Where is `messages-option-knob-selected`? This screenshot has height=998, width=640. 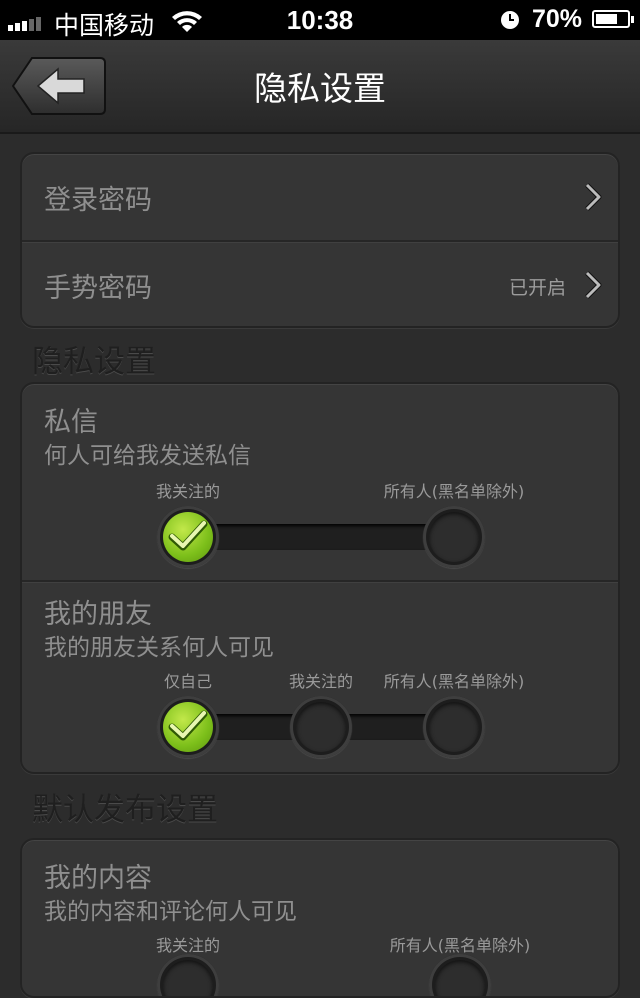 messages-option-knob-selected is located at coordinates (188, 537).